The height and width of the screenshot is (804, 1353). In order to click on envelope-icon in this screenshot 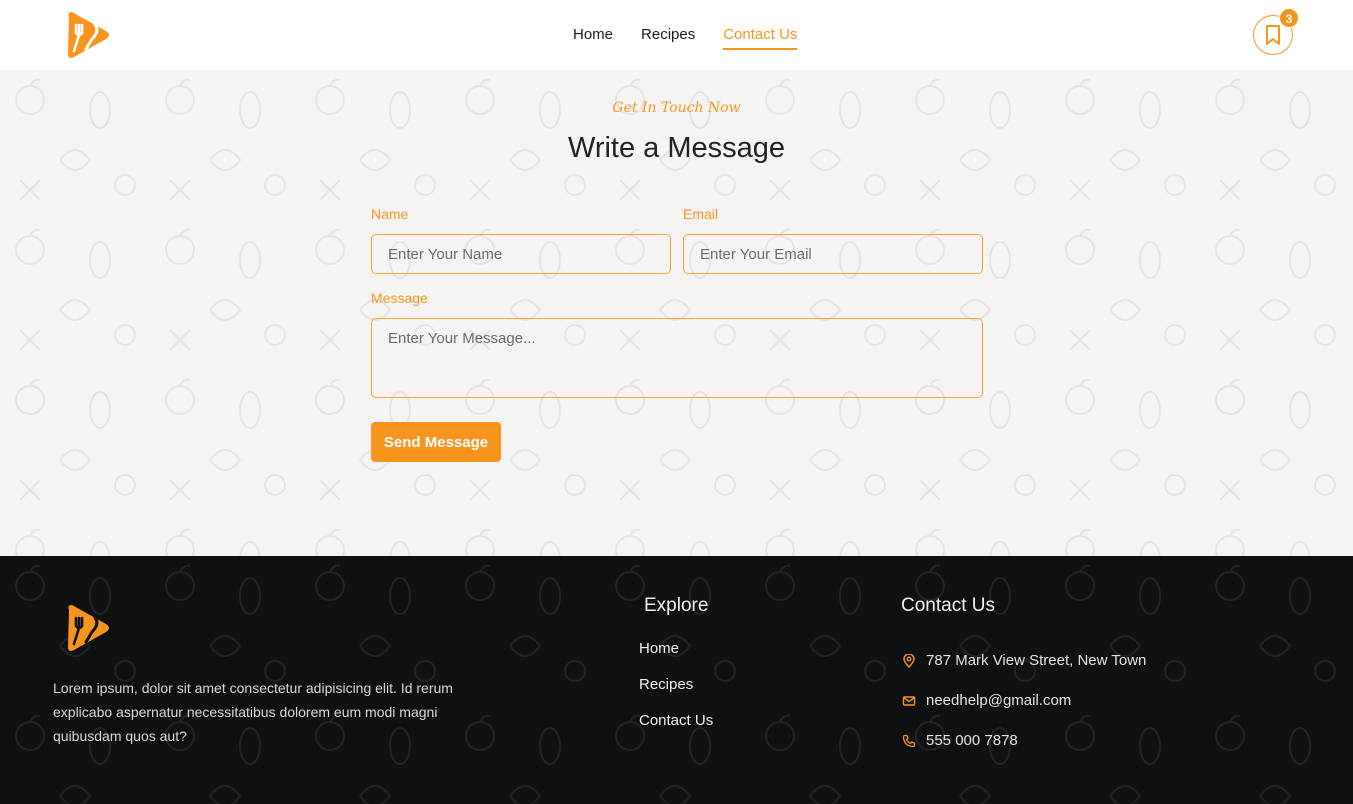, I will do `click(909, 700)`.